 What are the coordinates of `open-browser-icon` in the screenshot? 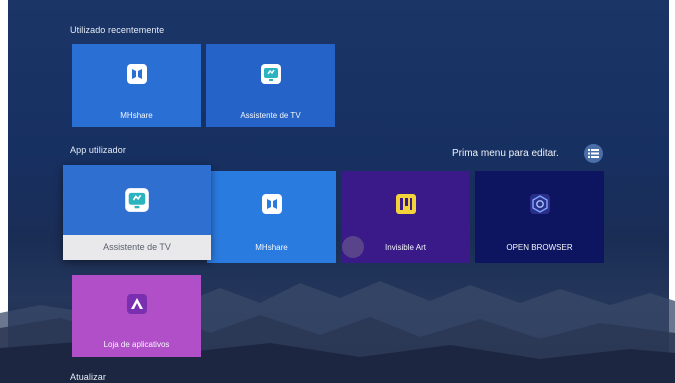 It's located at (540, 204).